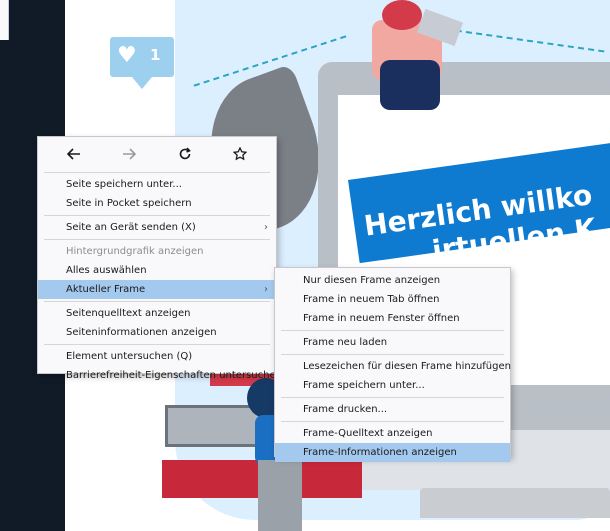  Describe the element at coordinates (127, 55) in the screenshot. I see `heart-icon: ♥` at that location.